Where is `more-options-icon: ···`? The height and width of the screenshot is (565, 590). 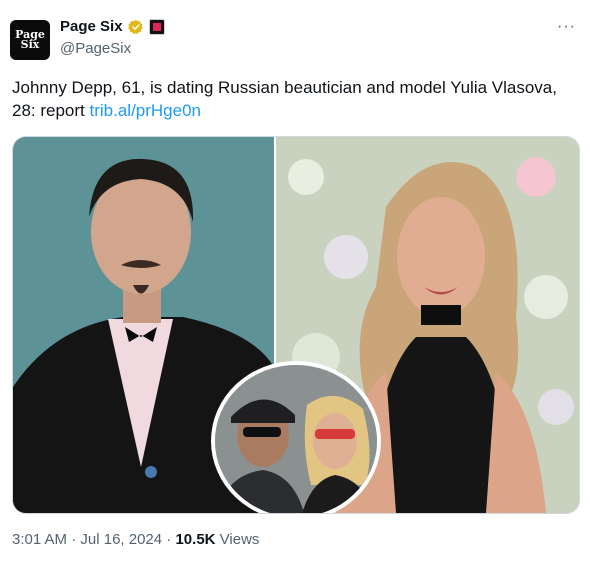 more-options-icon: ··· is located at coordinates (566, 27).